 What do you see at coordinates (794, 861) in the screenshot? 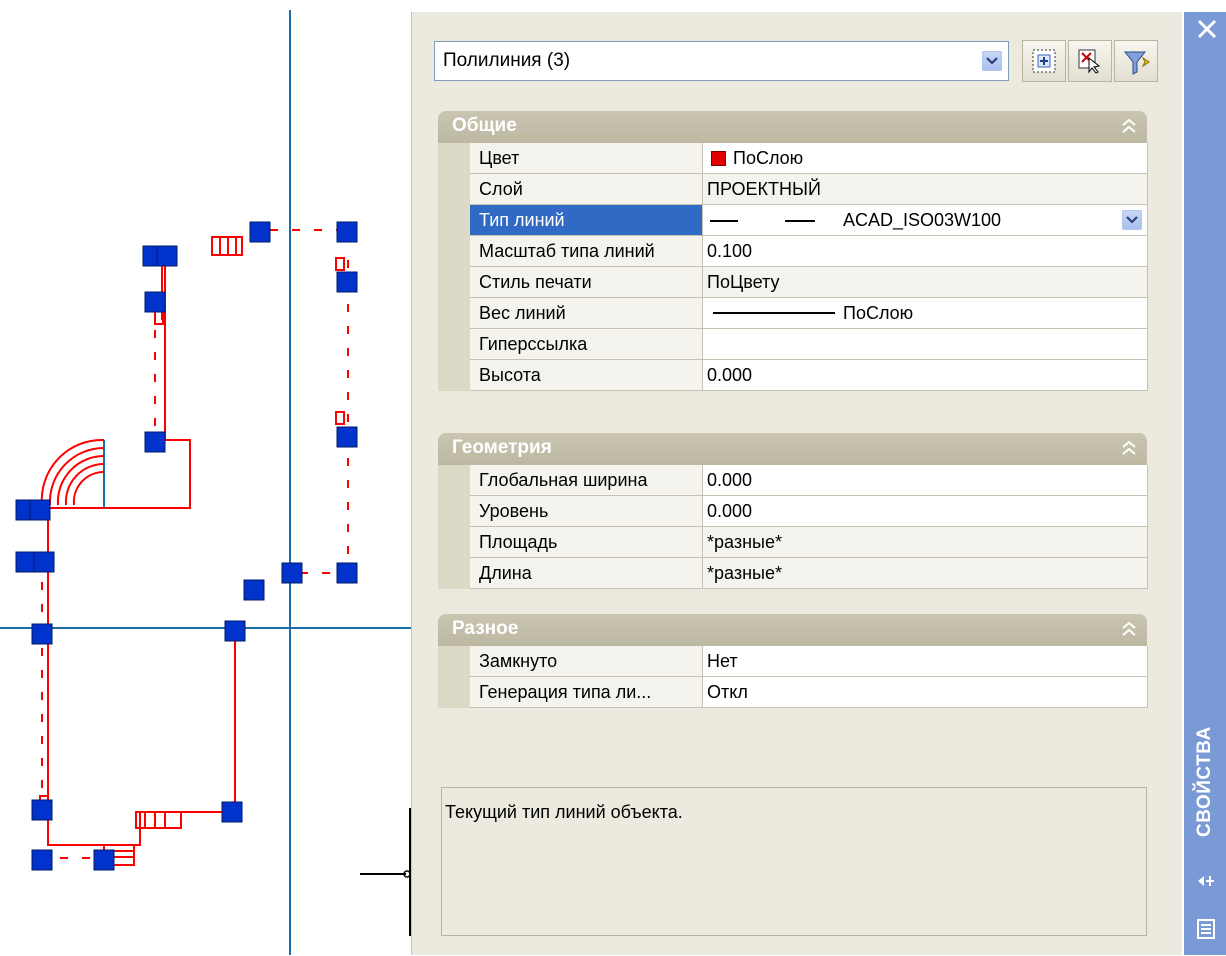
I see `description-pane: Текущий тип линий объекта.` at bounding box center [794, 861].